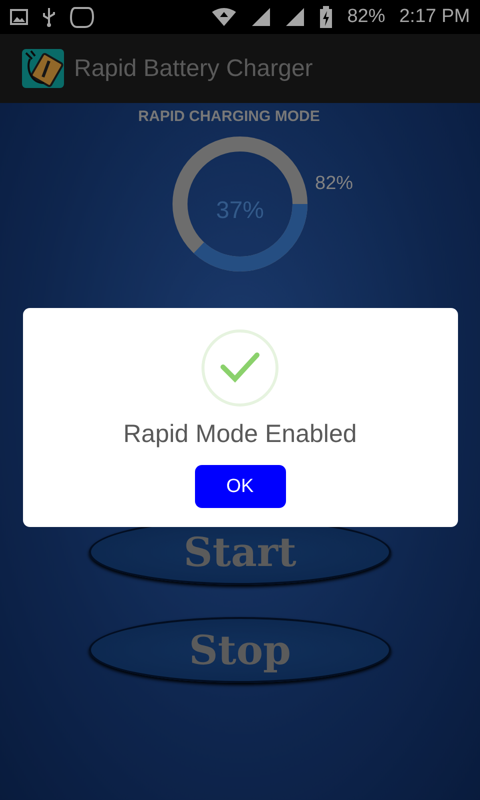  What do you see at coordinates (240, 368) in the screenshot?
I see `checkmark-icon` at bounding box center [240, 368].